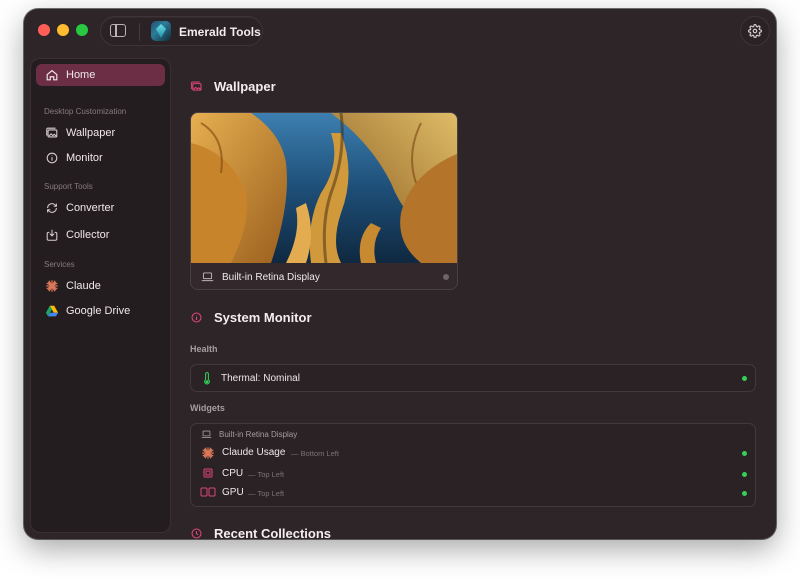 This screenshot has width=800, height=577. Describe the element at coordinates (91, 133) in the screenshot. I see `sidebar-item-label: Wallpaper` at that location.